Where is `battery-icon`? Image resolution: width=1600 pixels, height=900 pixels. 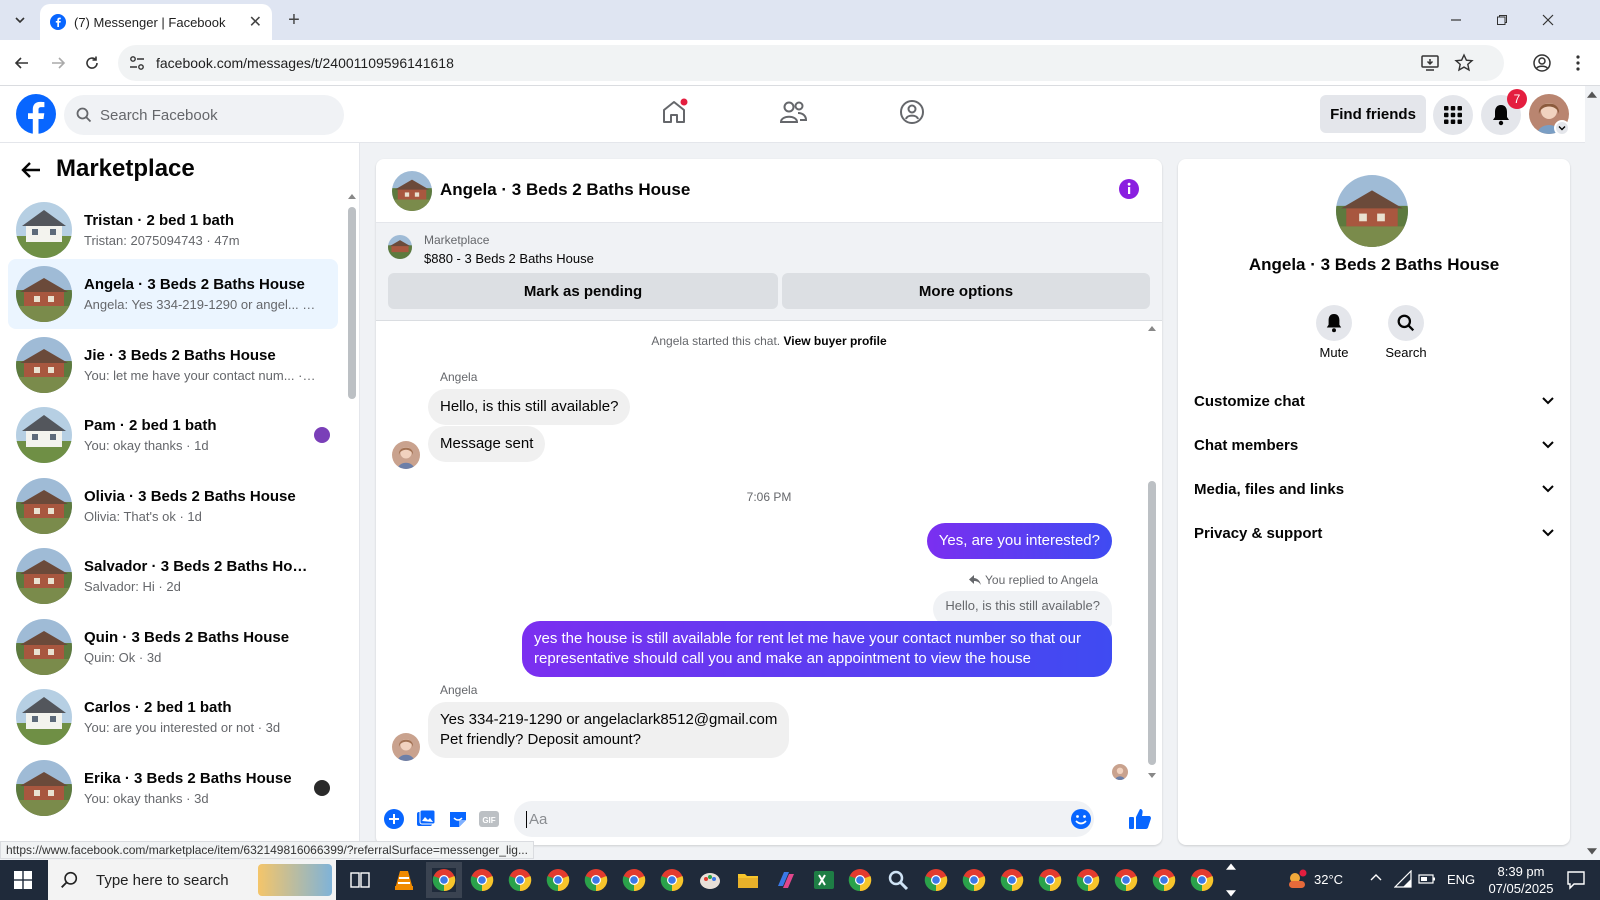 battery-icon is located at coordinates (1427, 879).